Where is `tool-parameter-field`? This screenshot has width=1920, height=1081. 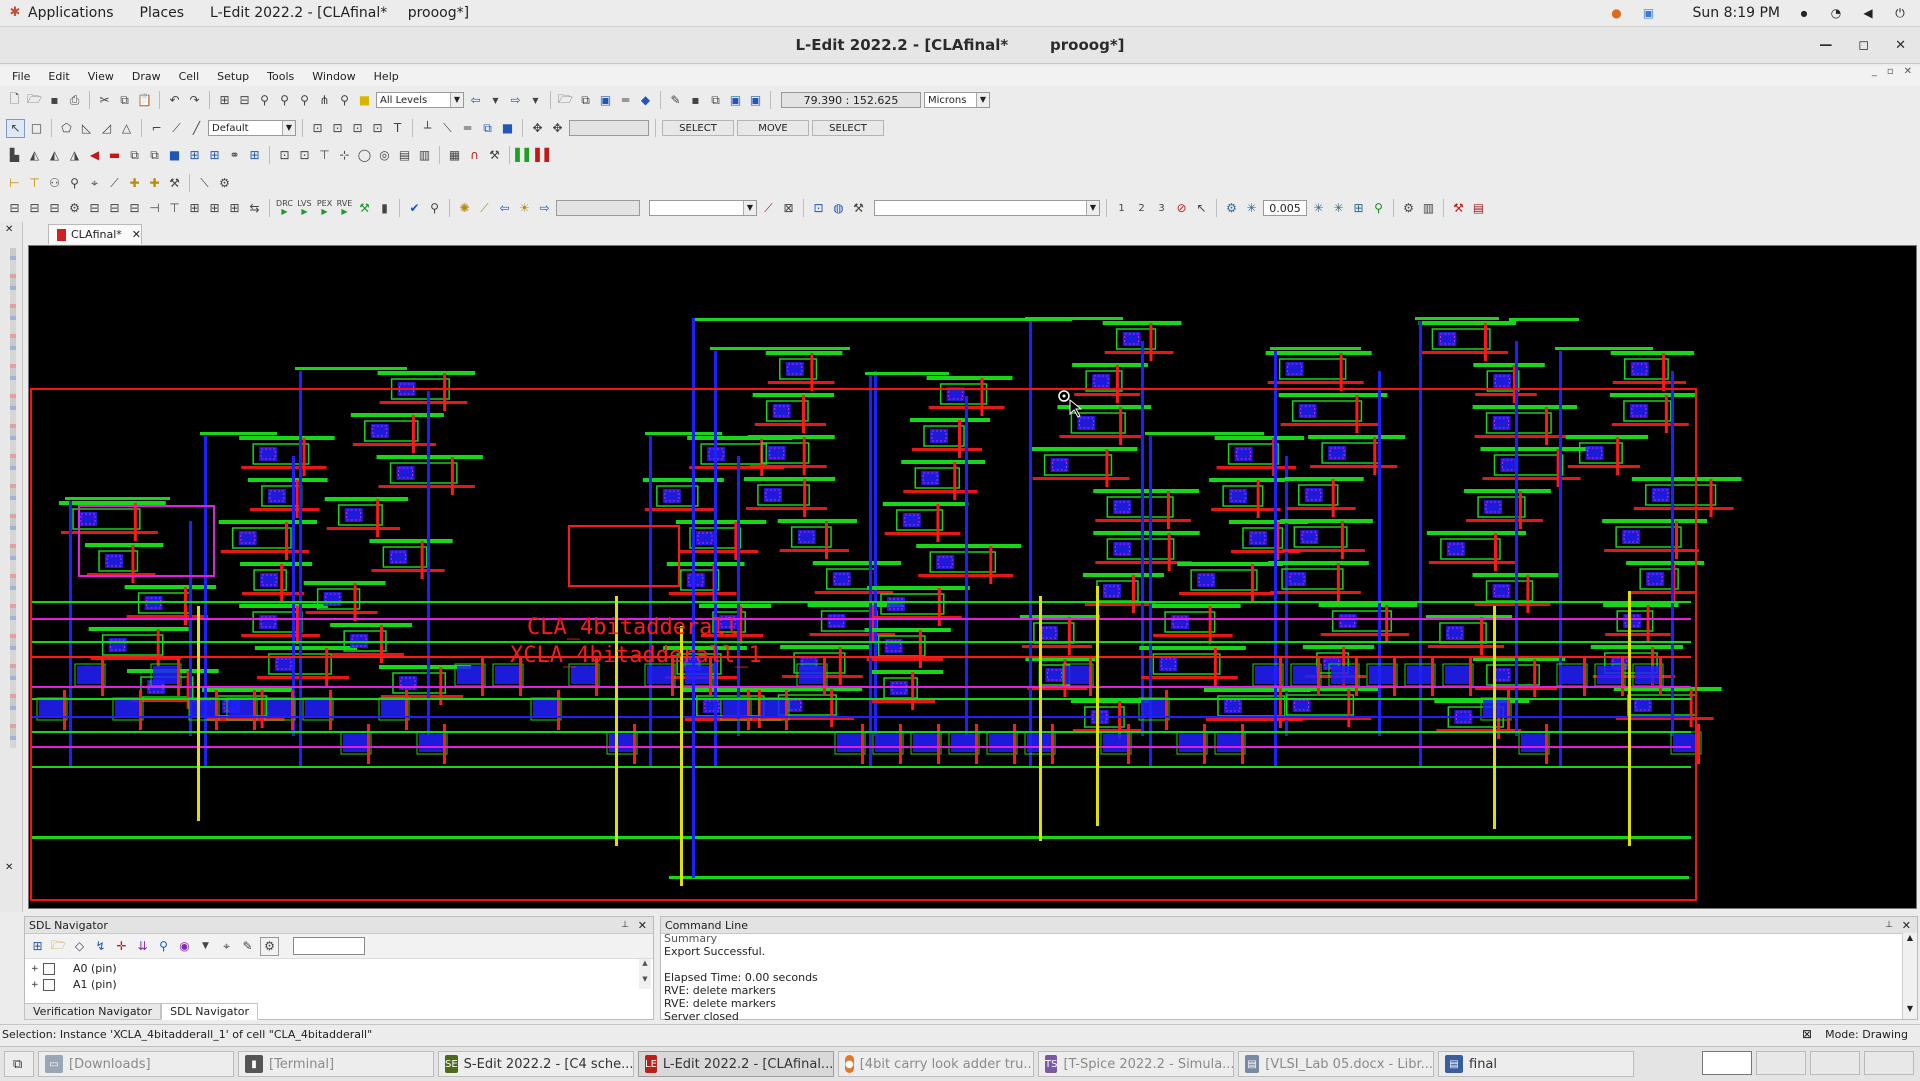 tool-parameter-field is located at coordinates (609, 128).